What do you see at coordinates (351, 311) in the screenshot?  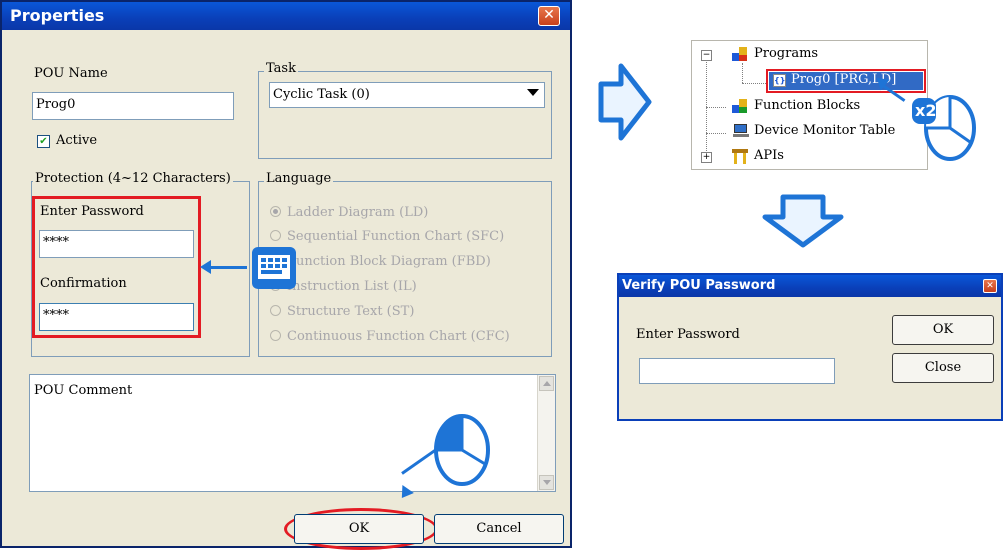 I see `language-option-label: Structure Text (ST)` at bounding box center [351, 311].